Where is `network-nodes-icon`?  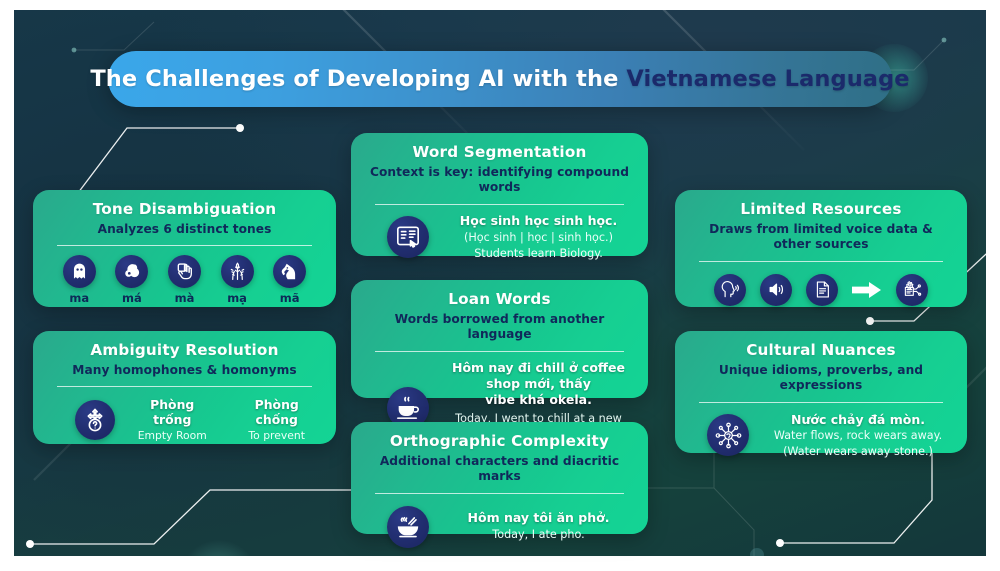 network-nodes-icon is located at coordinates (728, 435).